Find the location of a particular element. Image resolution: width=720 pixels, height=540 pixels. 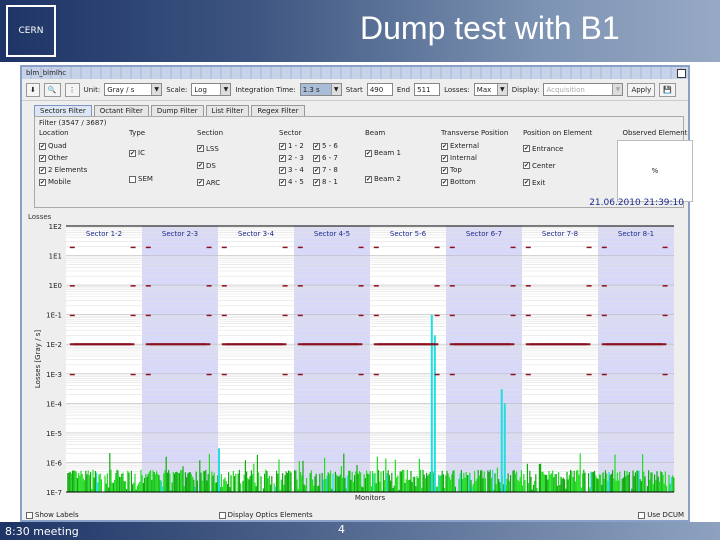

filter-group-type: Type ✔ IC SEM is located at coordinates (141, 160).